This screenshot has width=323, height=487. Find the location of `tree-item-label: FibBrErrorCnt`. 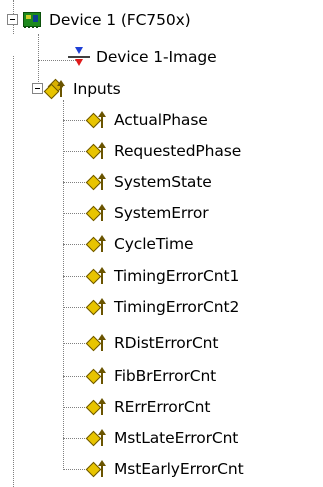

tree-item-label: FibBrErrorCnt is located at coordinates (165, 376).